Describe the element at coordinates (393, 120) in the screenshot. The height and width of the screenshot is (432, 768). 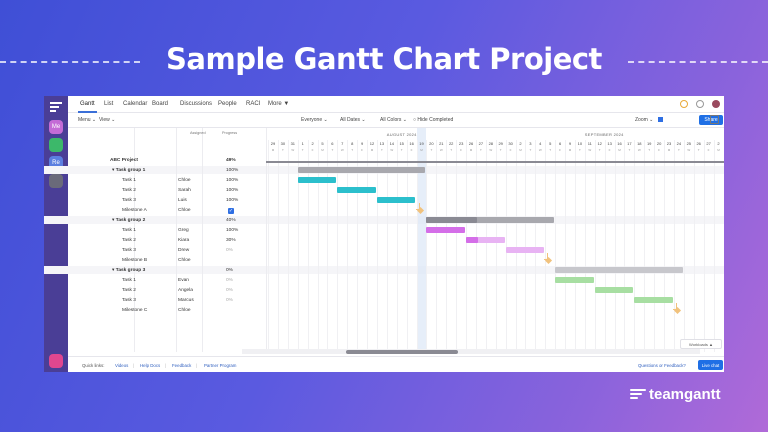
I see `all-colors-filter: All Colors ⌄` at that location.